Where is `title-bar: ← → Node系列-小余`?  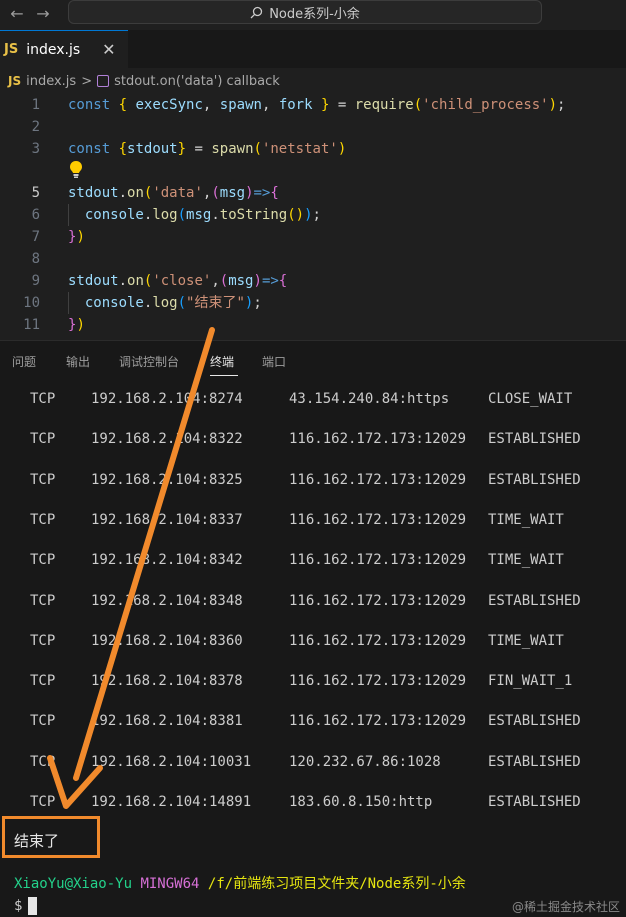
title-bar: ← → Node系列-小余 is located at coordinates (313, 15).